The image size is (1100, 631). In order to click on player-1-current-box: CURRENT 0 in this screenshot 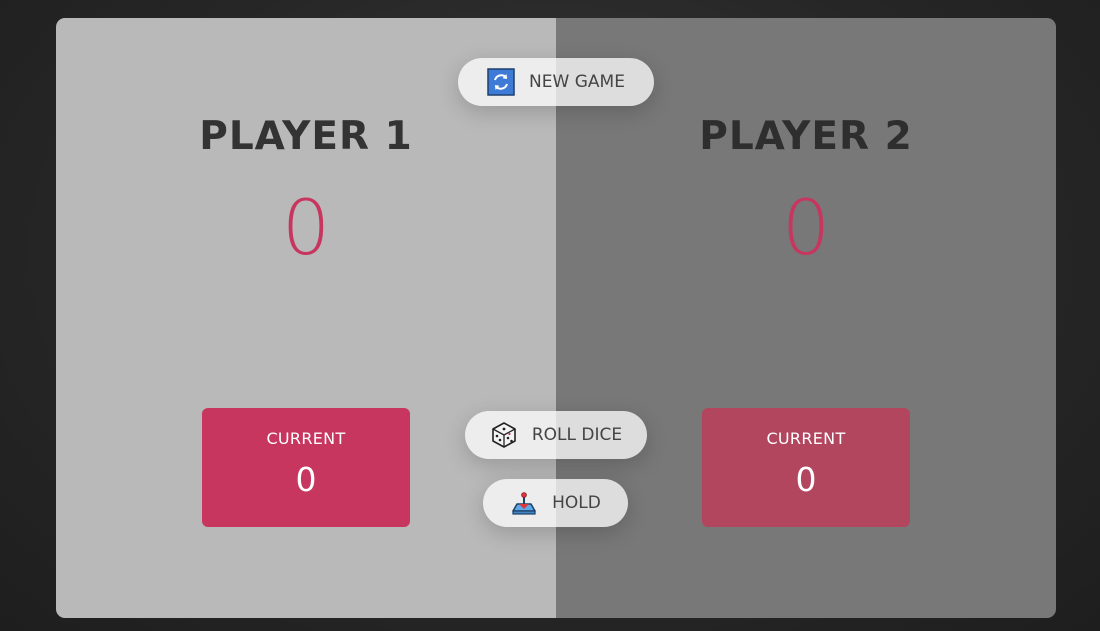, I will do `click(306, 467)`.